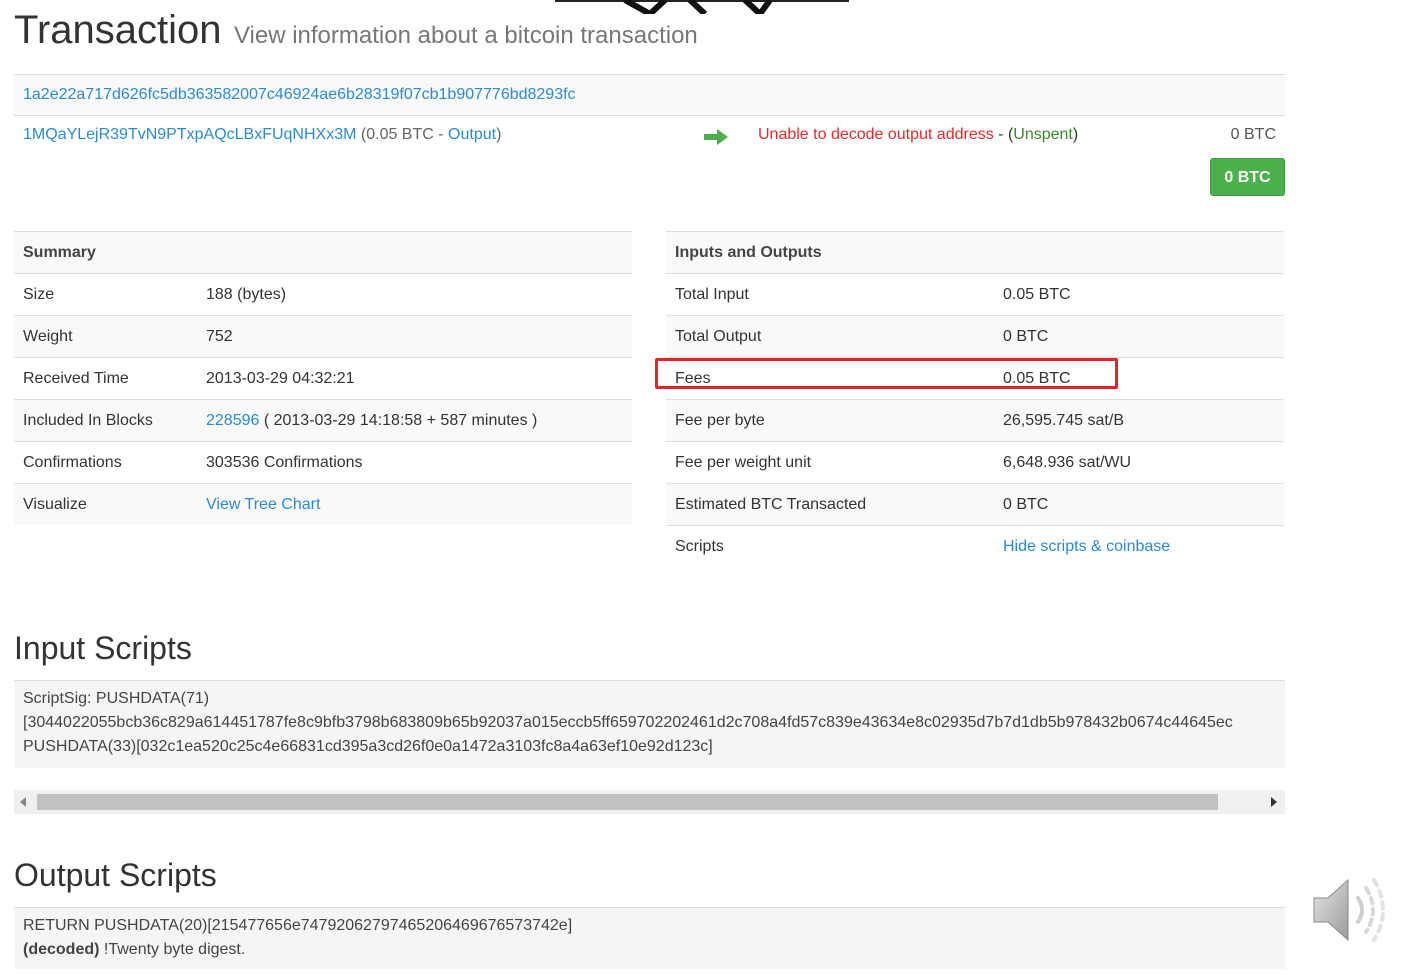 This screenshot has height=975, width=1404. Describe the element at coordinates (1003, 134) in the screenshot. I see `output-sep: - (` at that location.